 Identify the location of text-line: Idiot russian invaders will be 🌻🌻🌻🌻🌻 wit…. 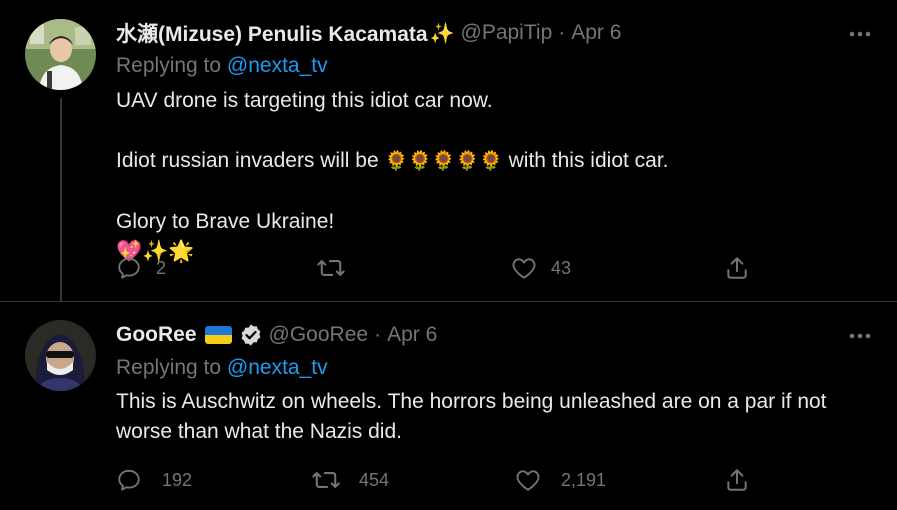
(392, 161).